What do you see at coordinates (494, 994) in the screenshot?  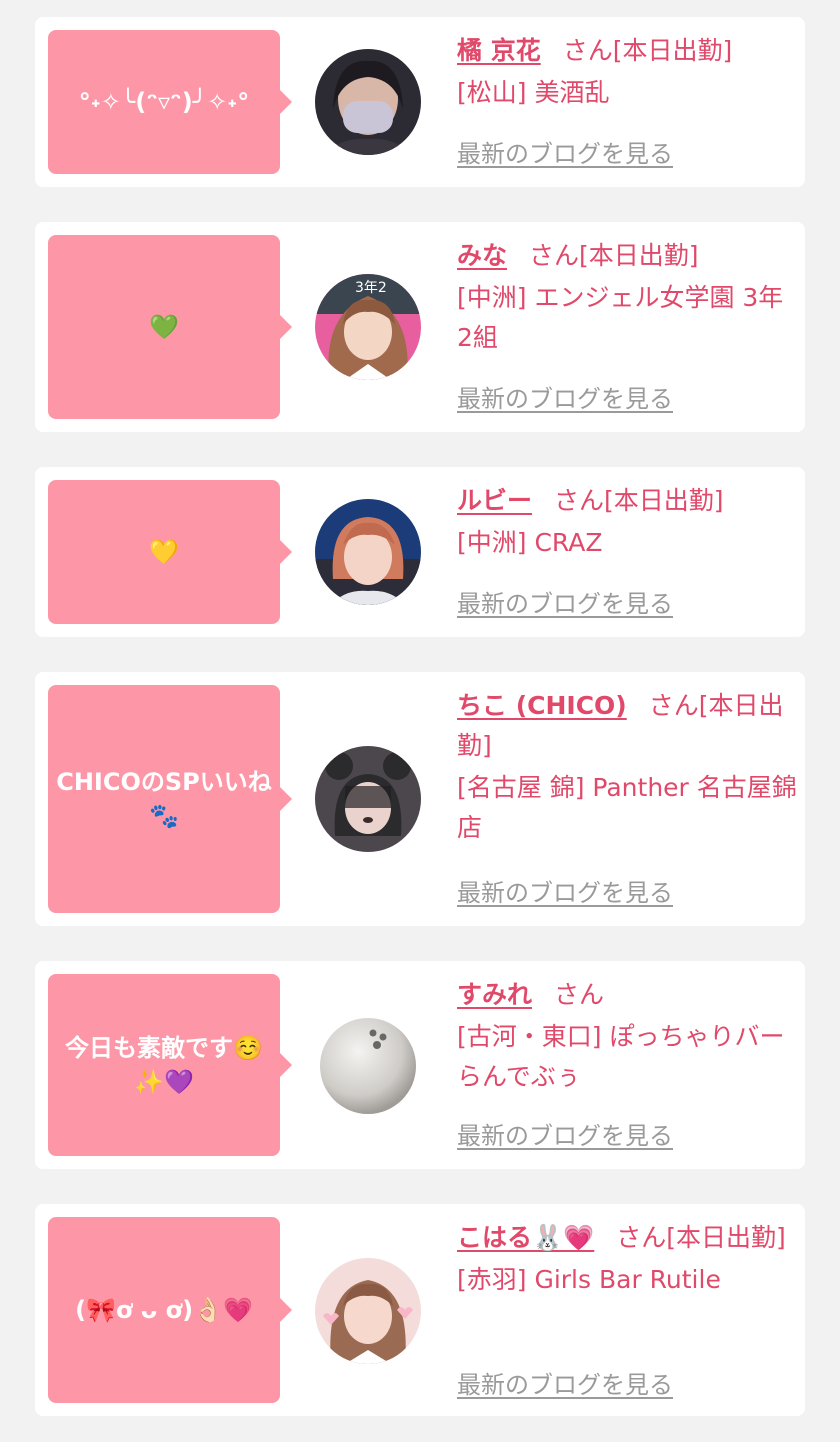 I see `user-name-link: すみれ` at bounding box center [494, 994].